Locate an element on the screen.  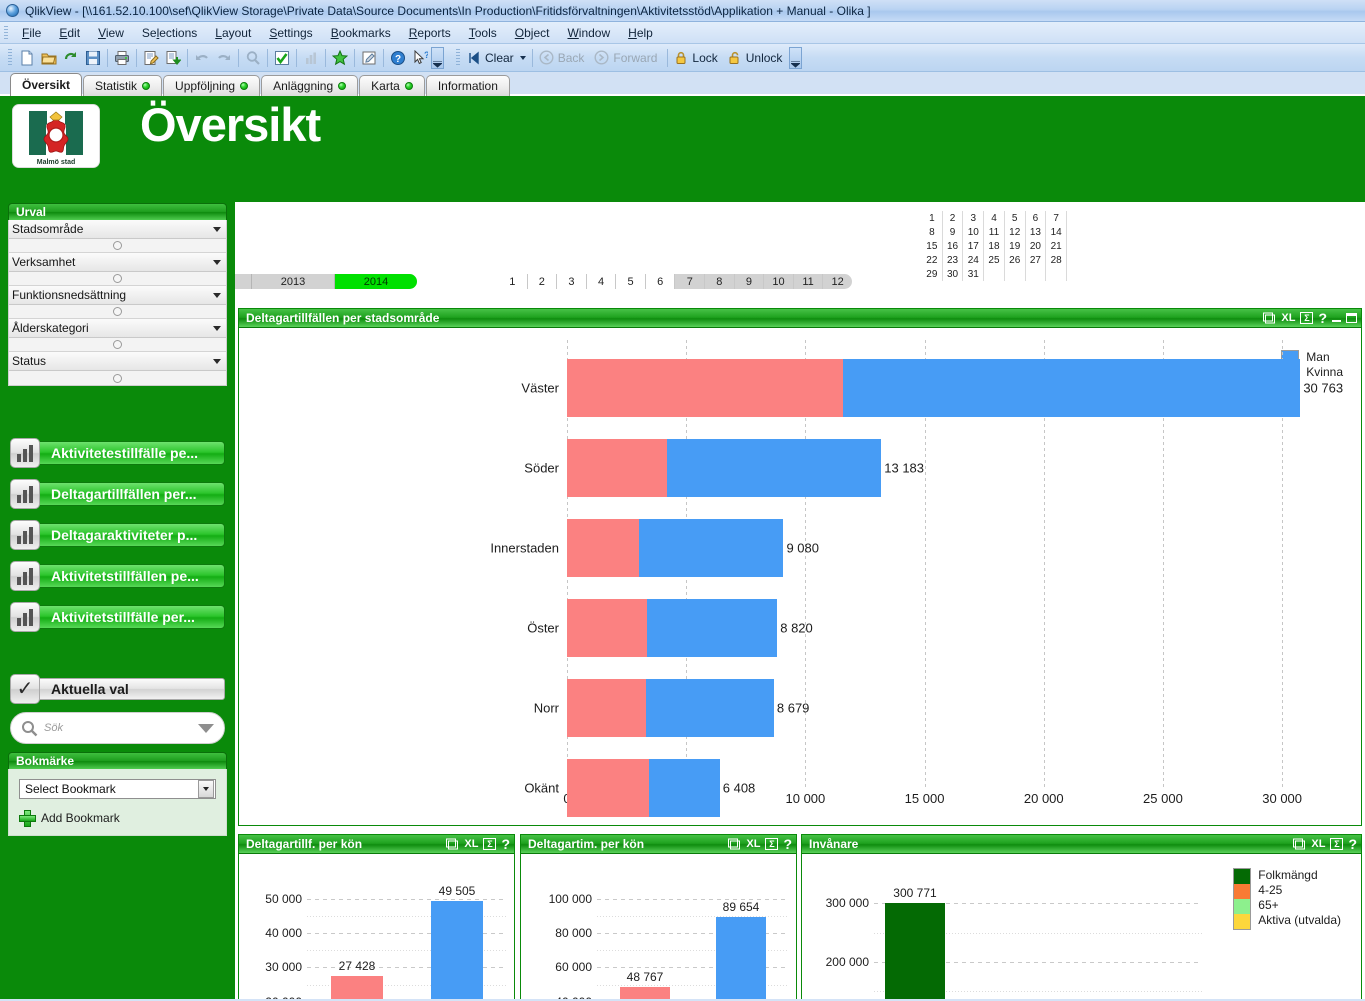
toolbar-grip is located at coordinates (10, 57).